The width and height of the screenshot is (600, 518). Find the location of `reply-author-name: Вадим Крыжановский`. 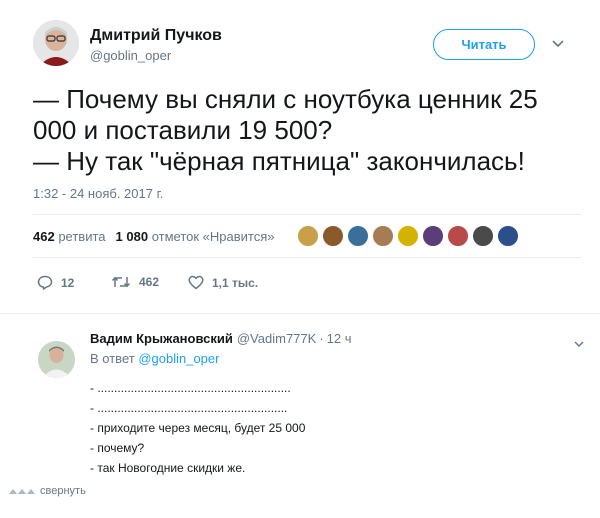

reply-author-name: Вадим Крыжановский is located at coordinates (161, 338).